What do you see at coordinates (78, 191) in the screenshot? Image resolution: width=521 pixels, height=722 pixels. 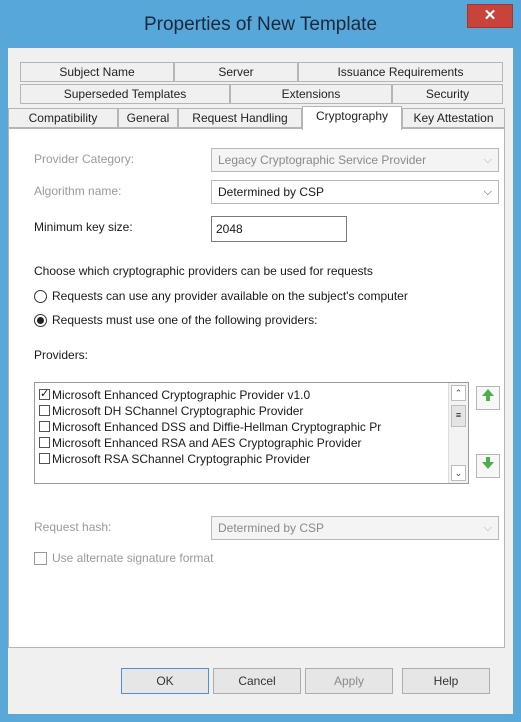 I see `algorithm-name-label: Algorithm name:` at bounding box center [78, 191].